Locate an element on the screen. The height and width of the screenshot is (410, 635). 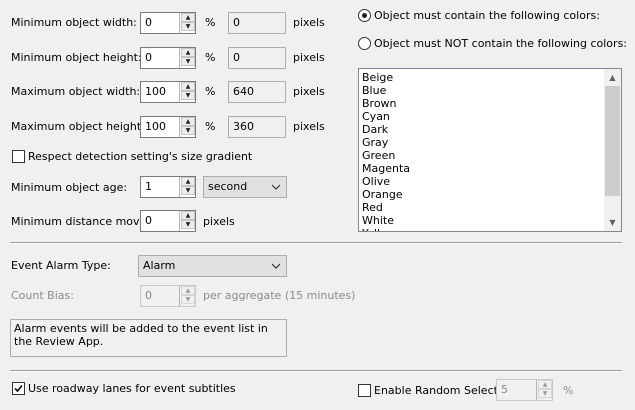
max-width-pixels-field: 640 is located at coordinates (257, 92).